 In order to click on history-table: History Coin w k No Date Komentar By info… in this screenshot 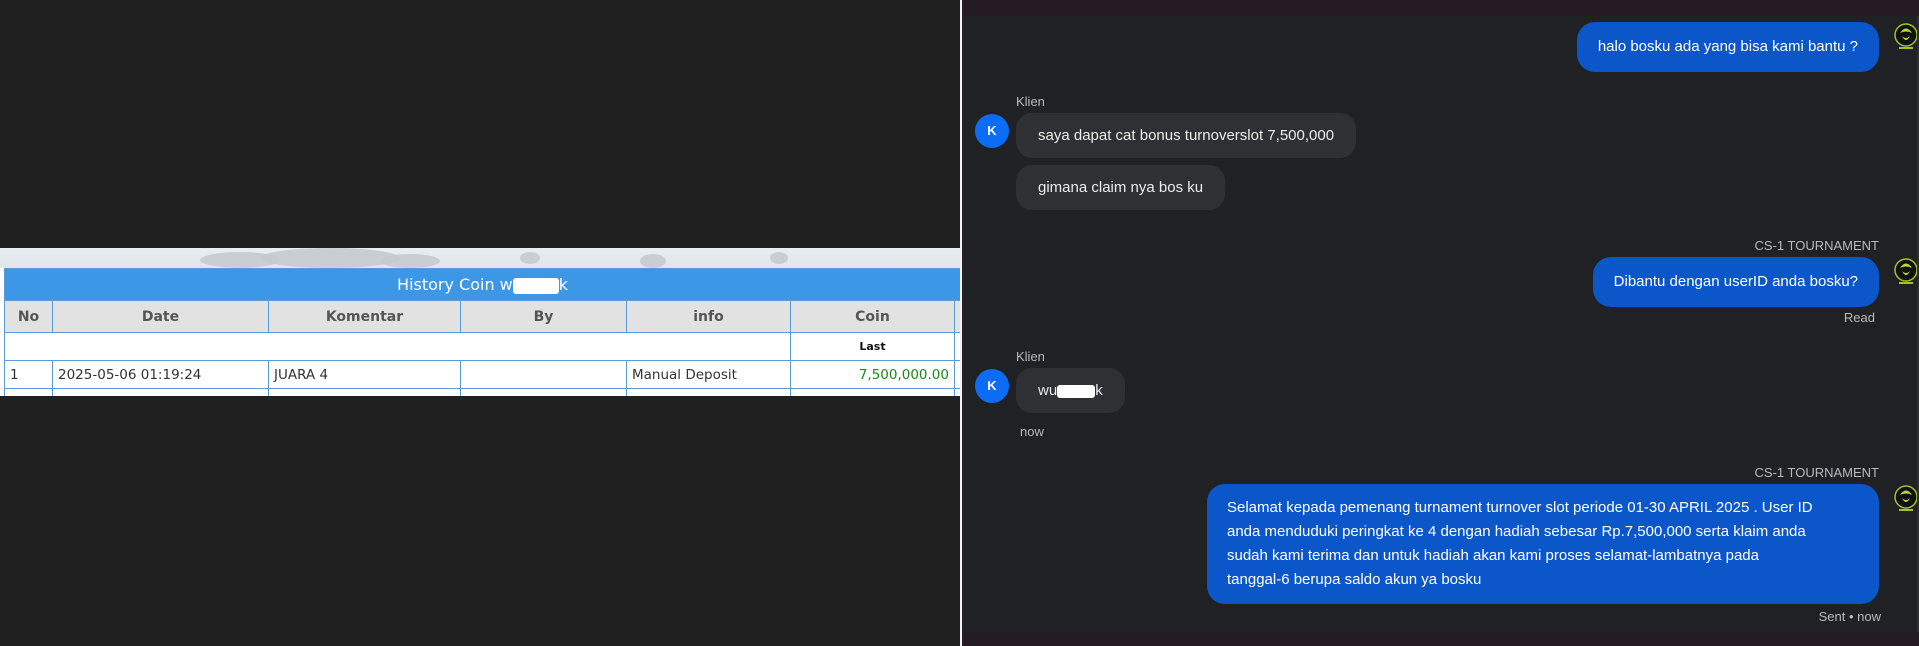, I will do `click(481, 332)`.